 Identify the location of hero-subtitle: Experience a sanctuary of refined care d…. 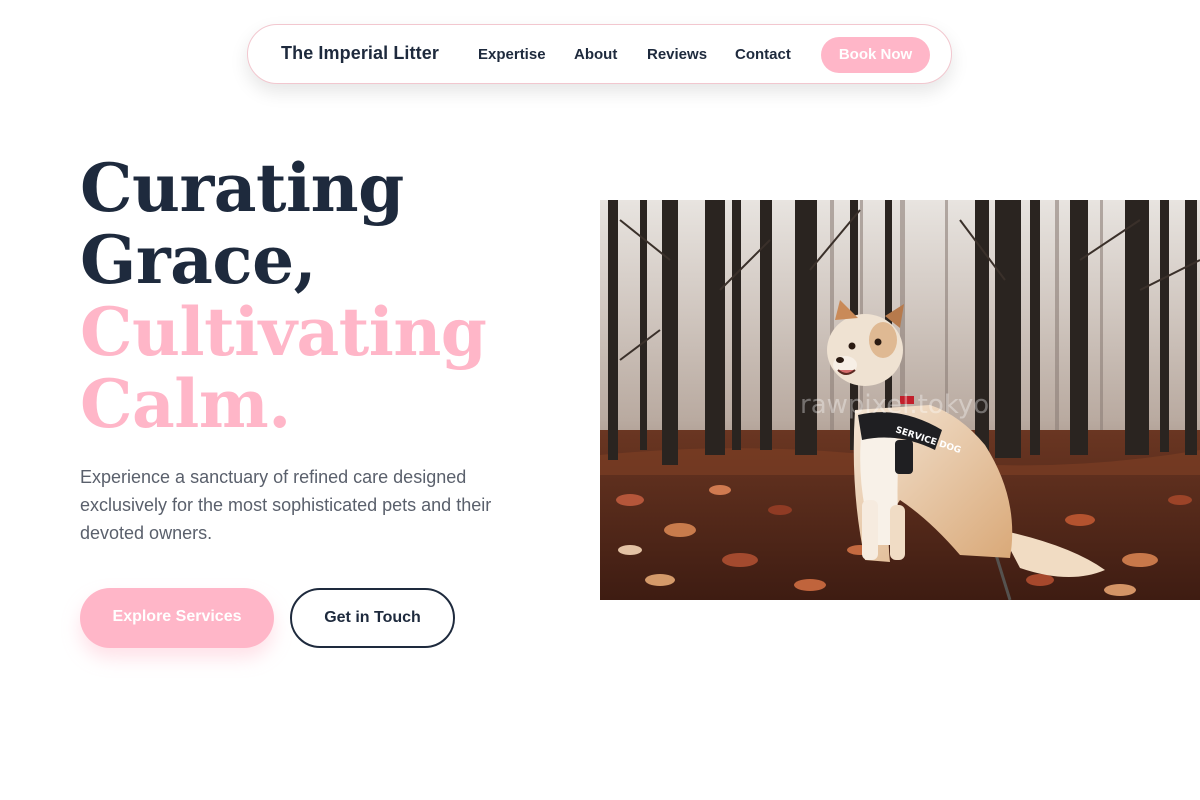
(286, 505).